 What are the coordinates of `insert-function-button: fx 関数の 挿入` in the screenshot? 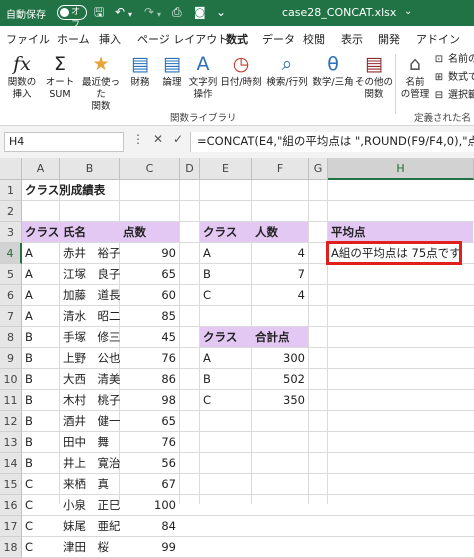 It's located at (22, 76).